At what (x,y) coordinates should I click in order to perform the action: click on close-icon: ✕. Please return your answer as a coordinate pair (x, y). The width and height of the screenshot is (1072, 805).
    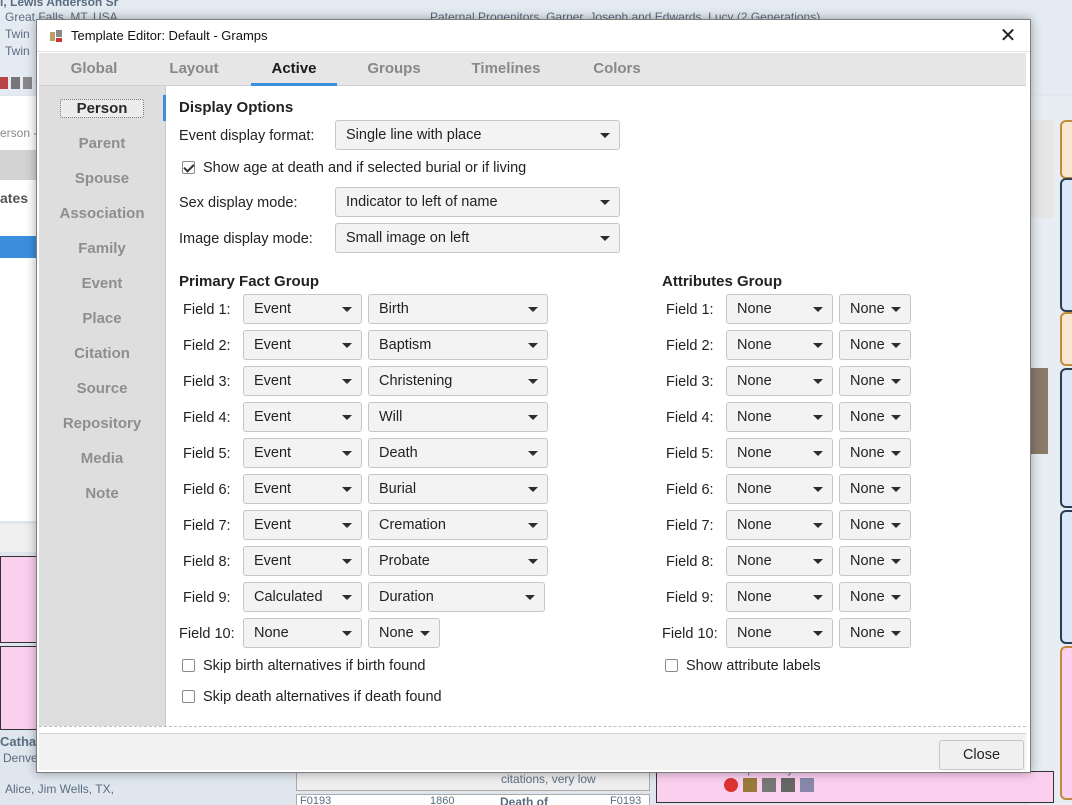
    Looking at the image, I should click on (1008, 35).